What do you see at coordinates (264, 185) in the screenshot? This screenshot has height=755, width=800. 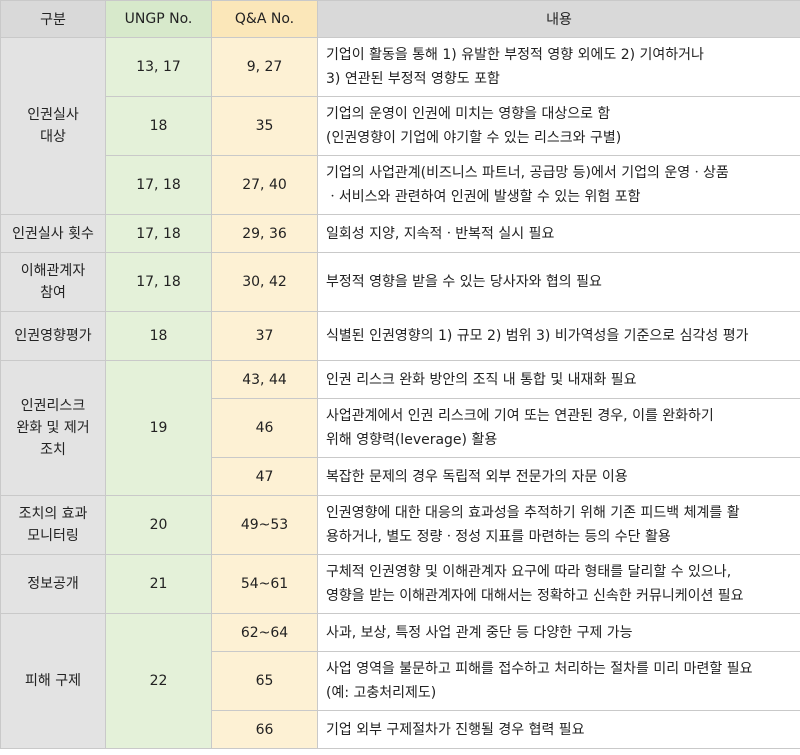 I see `qa-cell: 27, 40` at bounding box center [264, 185].